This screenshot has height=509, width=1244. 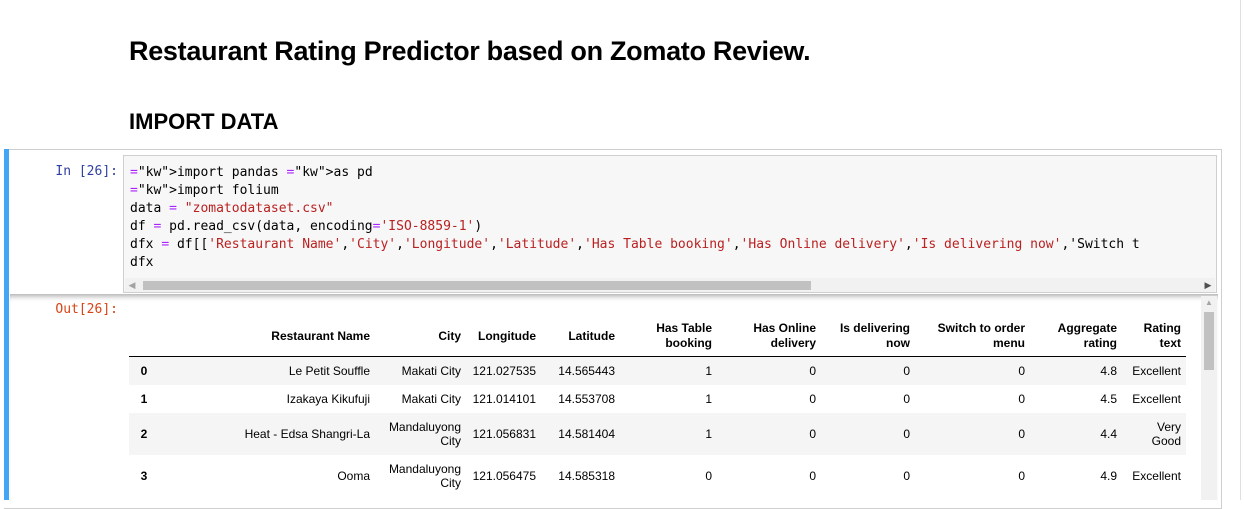 I want to click on scroll-left-icon: ◀, so click(x=132, y=285).